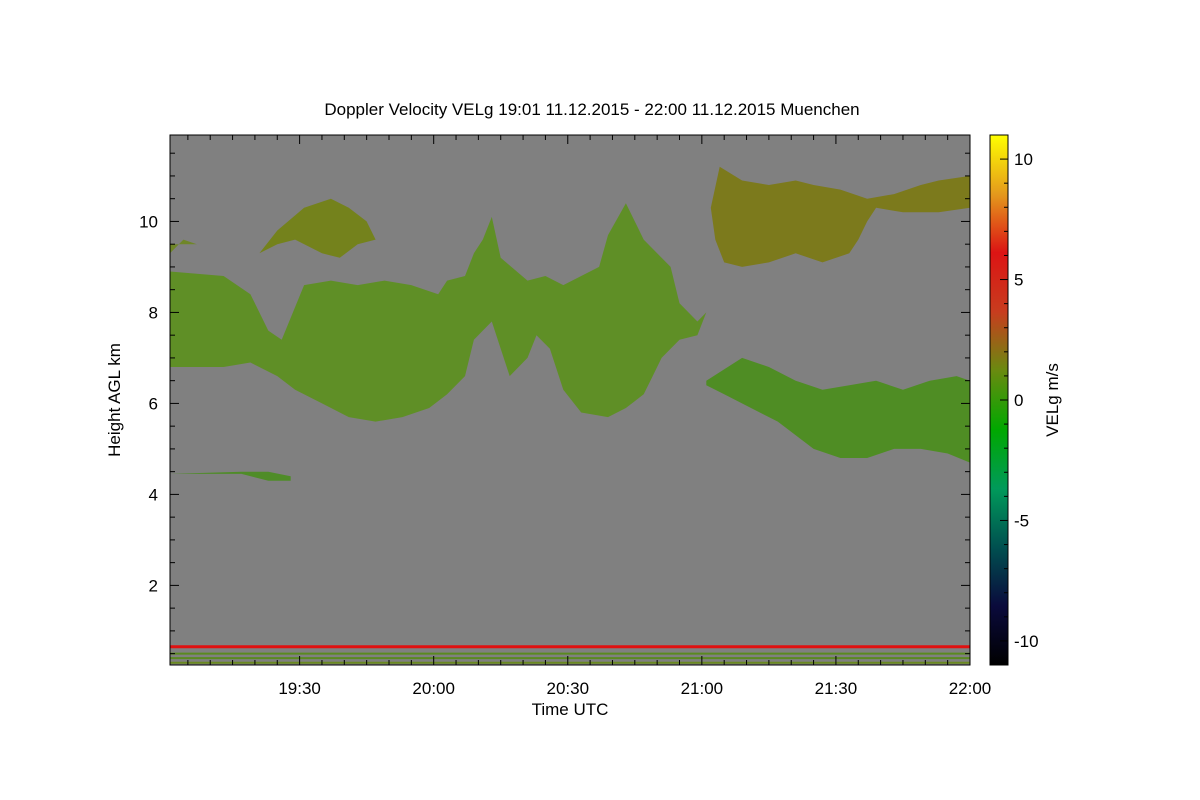 Image resolution: width=1200 pixels, height=800 pixels. Describe the element at coordinates (1052, 400) in the screenshot. I see `colorbar-label: VELg m/s` at that location.